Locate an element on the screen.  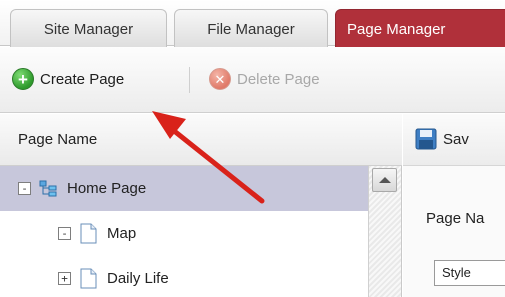
tree-item-home-page: - Home Page is located at coordinates (184, 188).